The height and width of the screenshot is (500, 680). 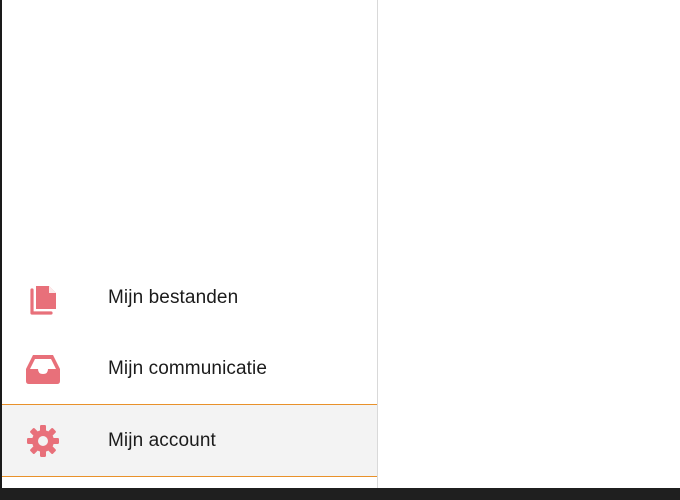 What do you see at coordinates (173, 297) in the screenshot?
I see `menu-item-label: Mijn bestanden` at bounding box center [173, 297].